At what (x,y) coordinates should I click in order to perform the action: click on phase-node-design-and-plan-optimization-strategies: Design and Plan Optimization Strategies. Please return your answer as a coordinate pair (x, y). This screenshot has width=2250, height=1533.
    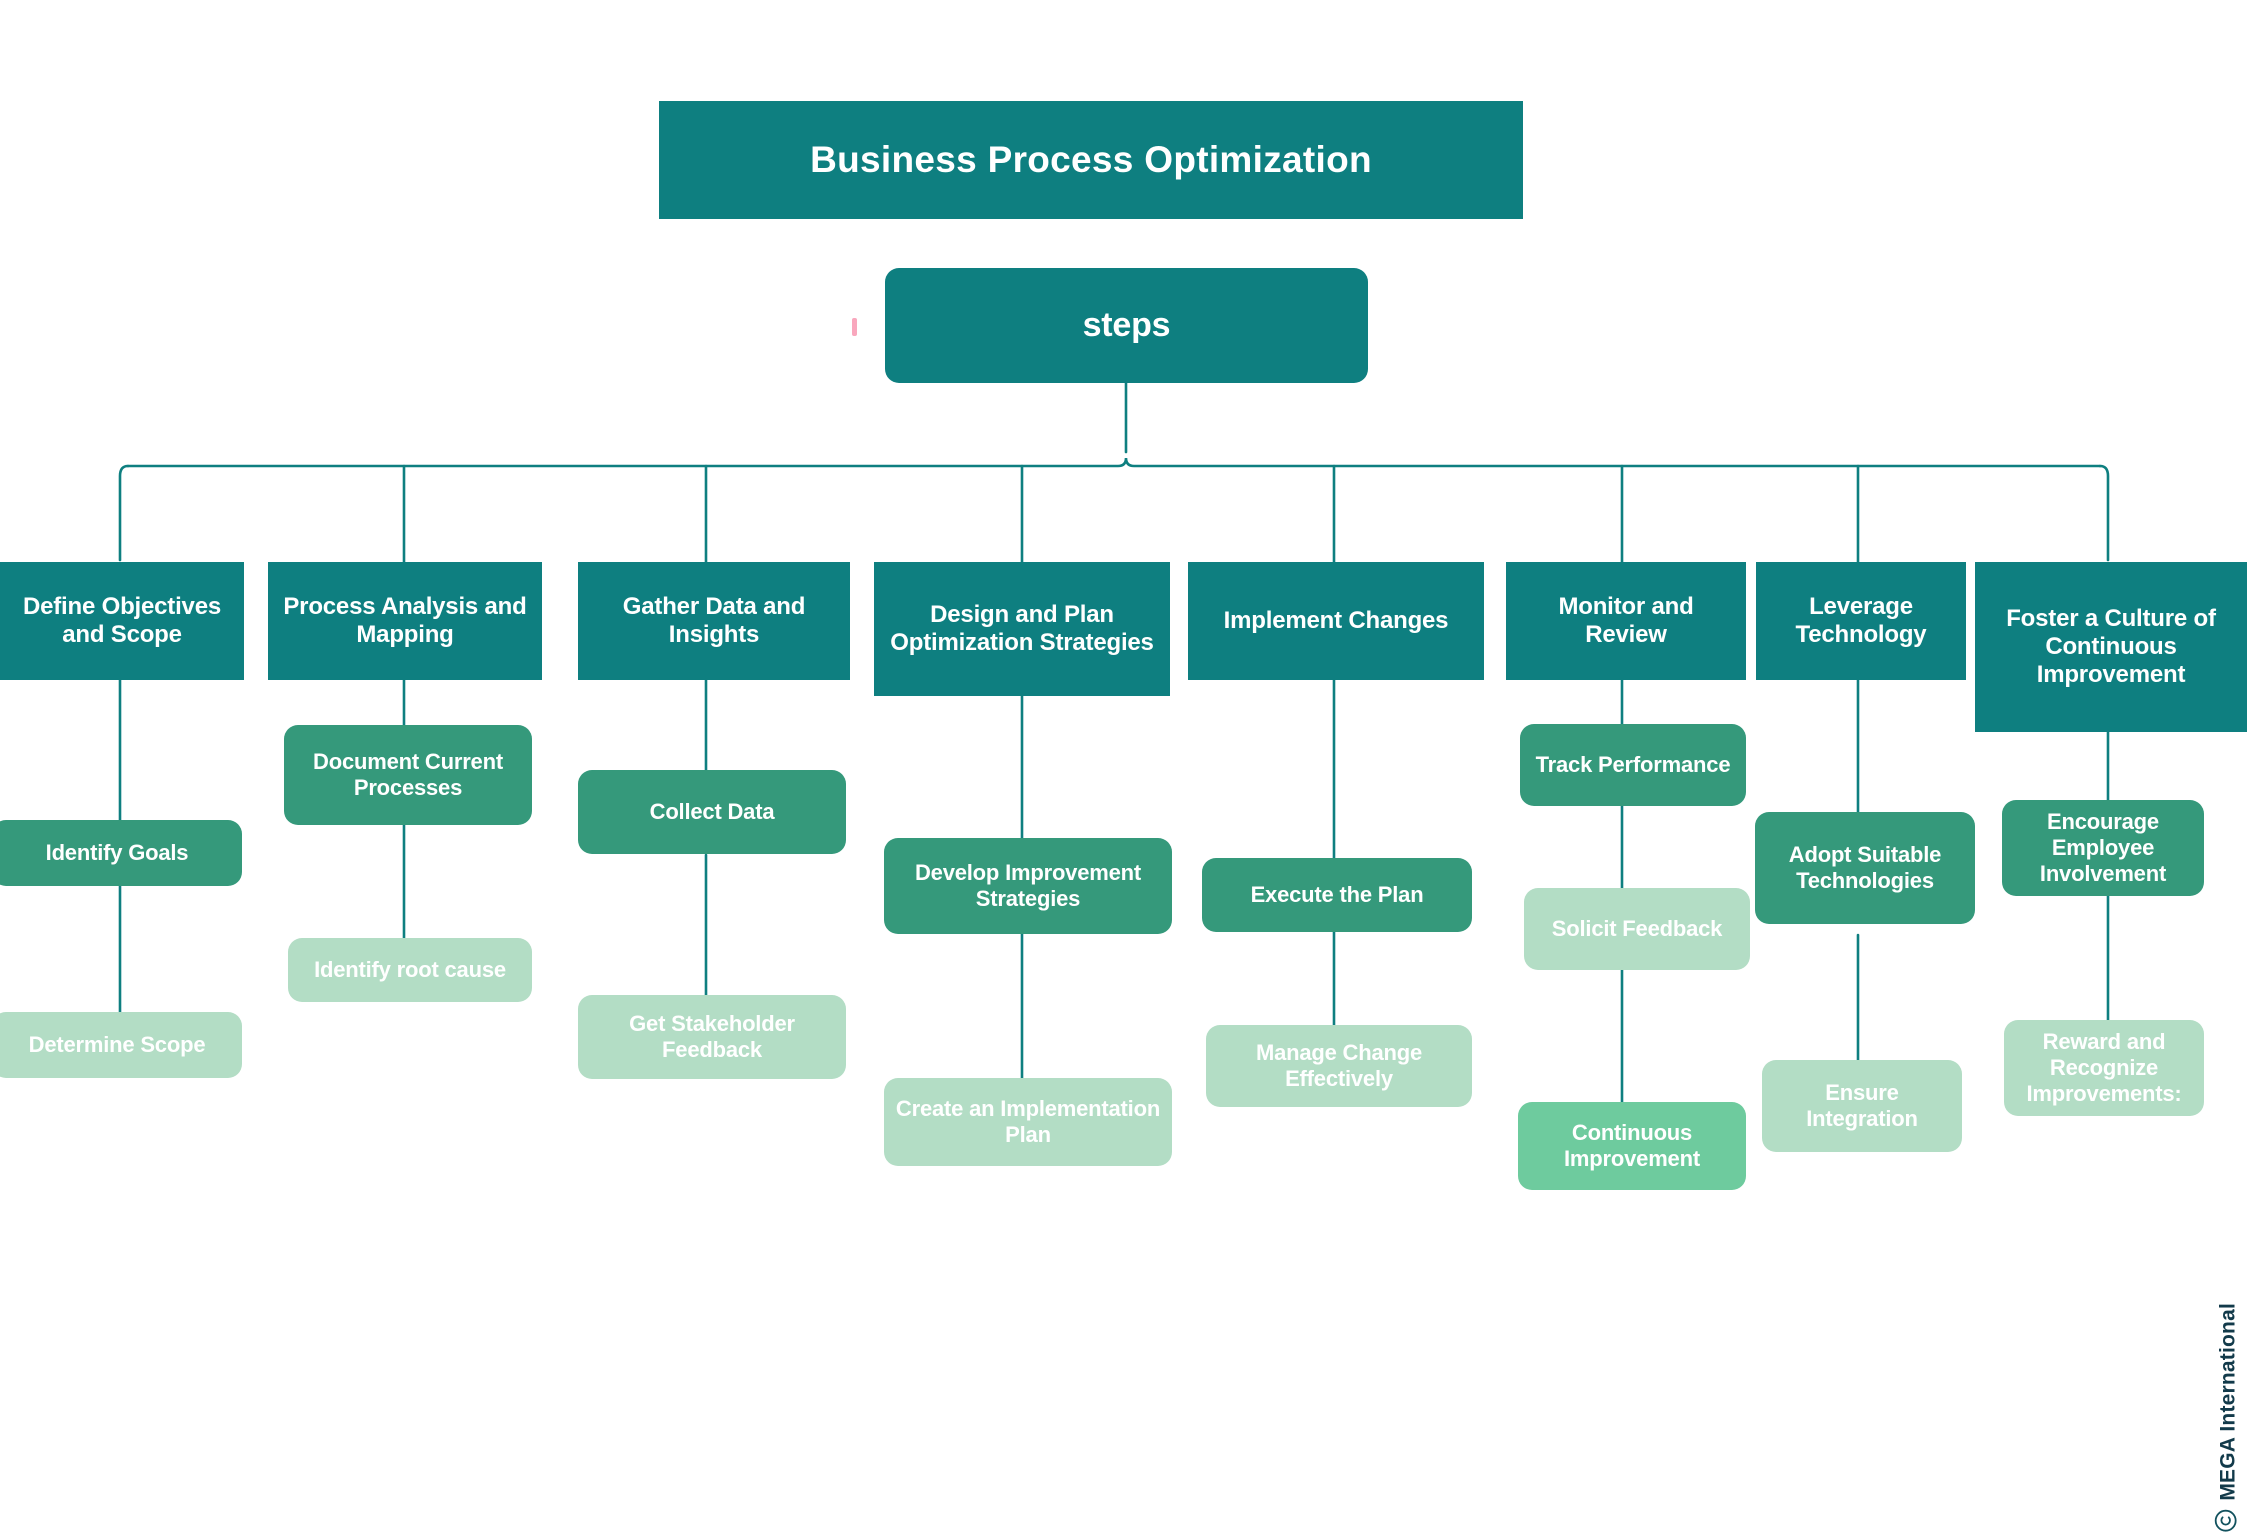
    Looking at the image, I should click on (1022, 629).